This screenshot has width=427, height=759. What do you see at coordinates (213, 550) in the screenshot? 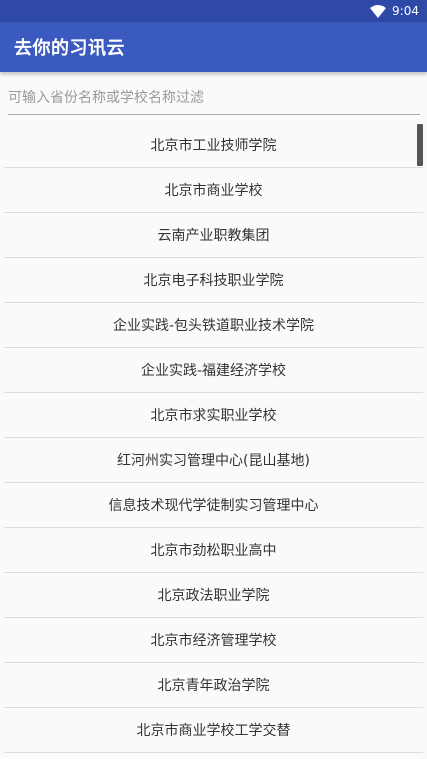
I see `list-item: 北京市劲松职业高中` at bounding box center [213, 550].